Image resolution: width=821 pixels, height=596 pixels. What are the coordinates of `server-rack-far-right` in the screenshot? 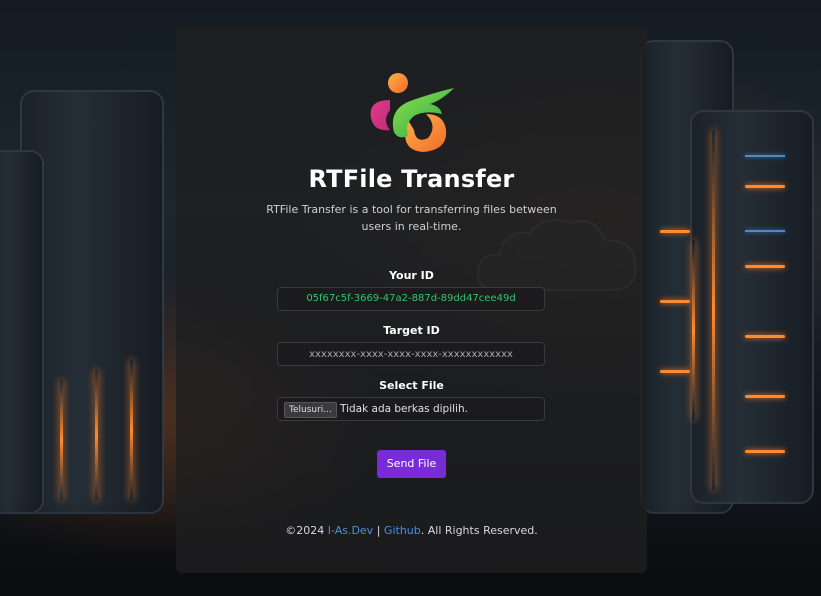 It's located at (752, 307).